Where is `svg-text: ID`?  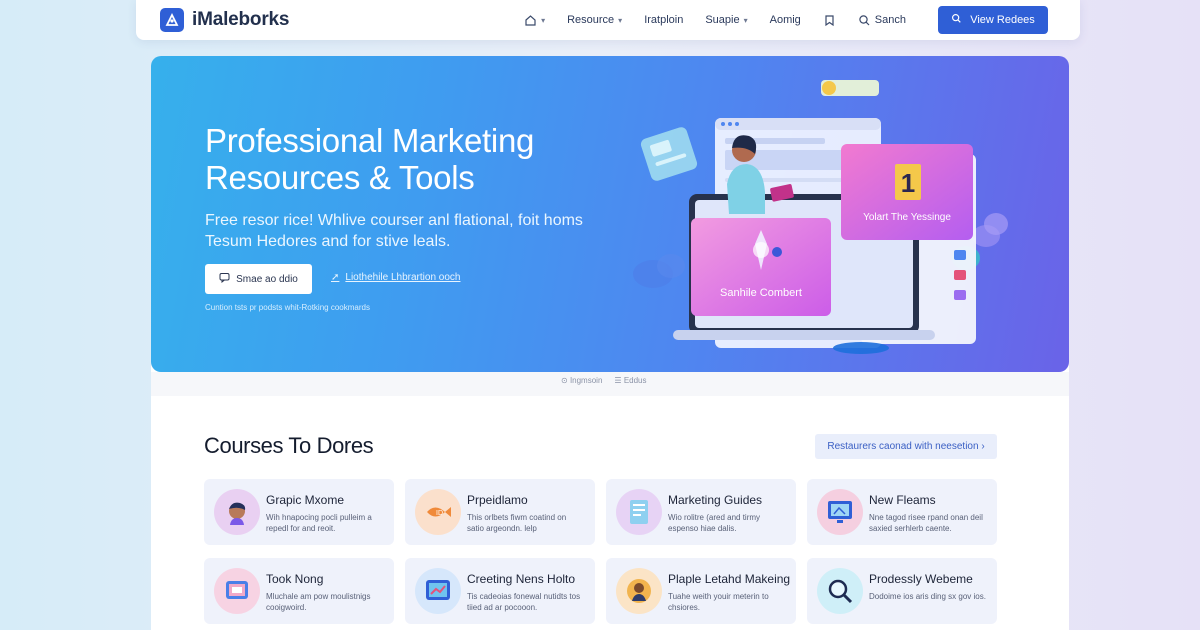
svg-text: ID is located at coordinates (439, 513).